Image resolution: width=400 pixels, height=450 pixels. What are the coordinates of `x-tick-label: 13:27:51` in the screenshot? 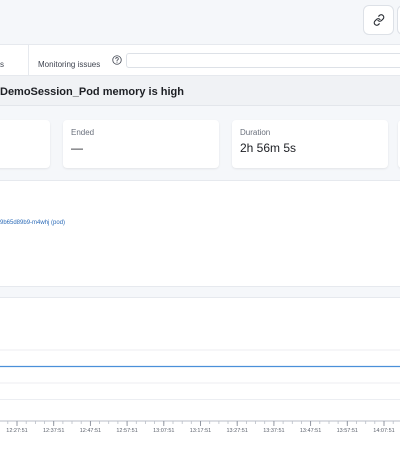 It's located at (236, 431).